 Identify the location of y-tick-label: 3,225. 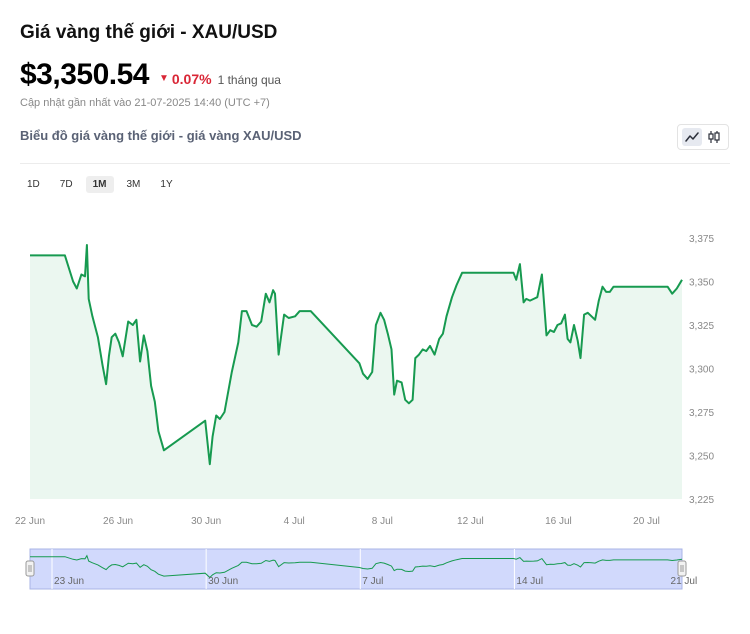
(701, 500).